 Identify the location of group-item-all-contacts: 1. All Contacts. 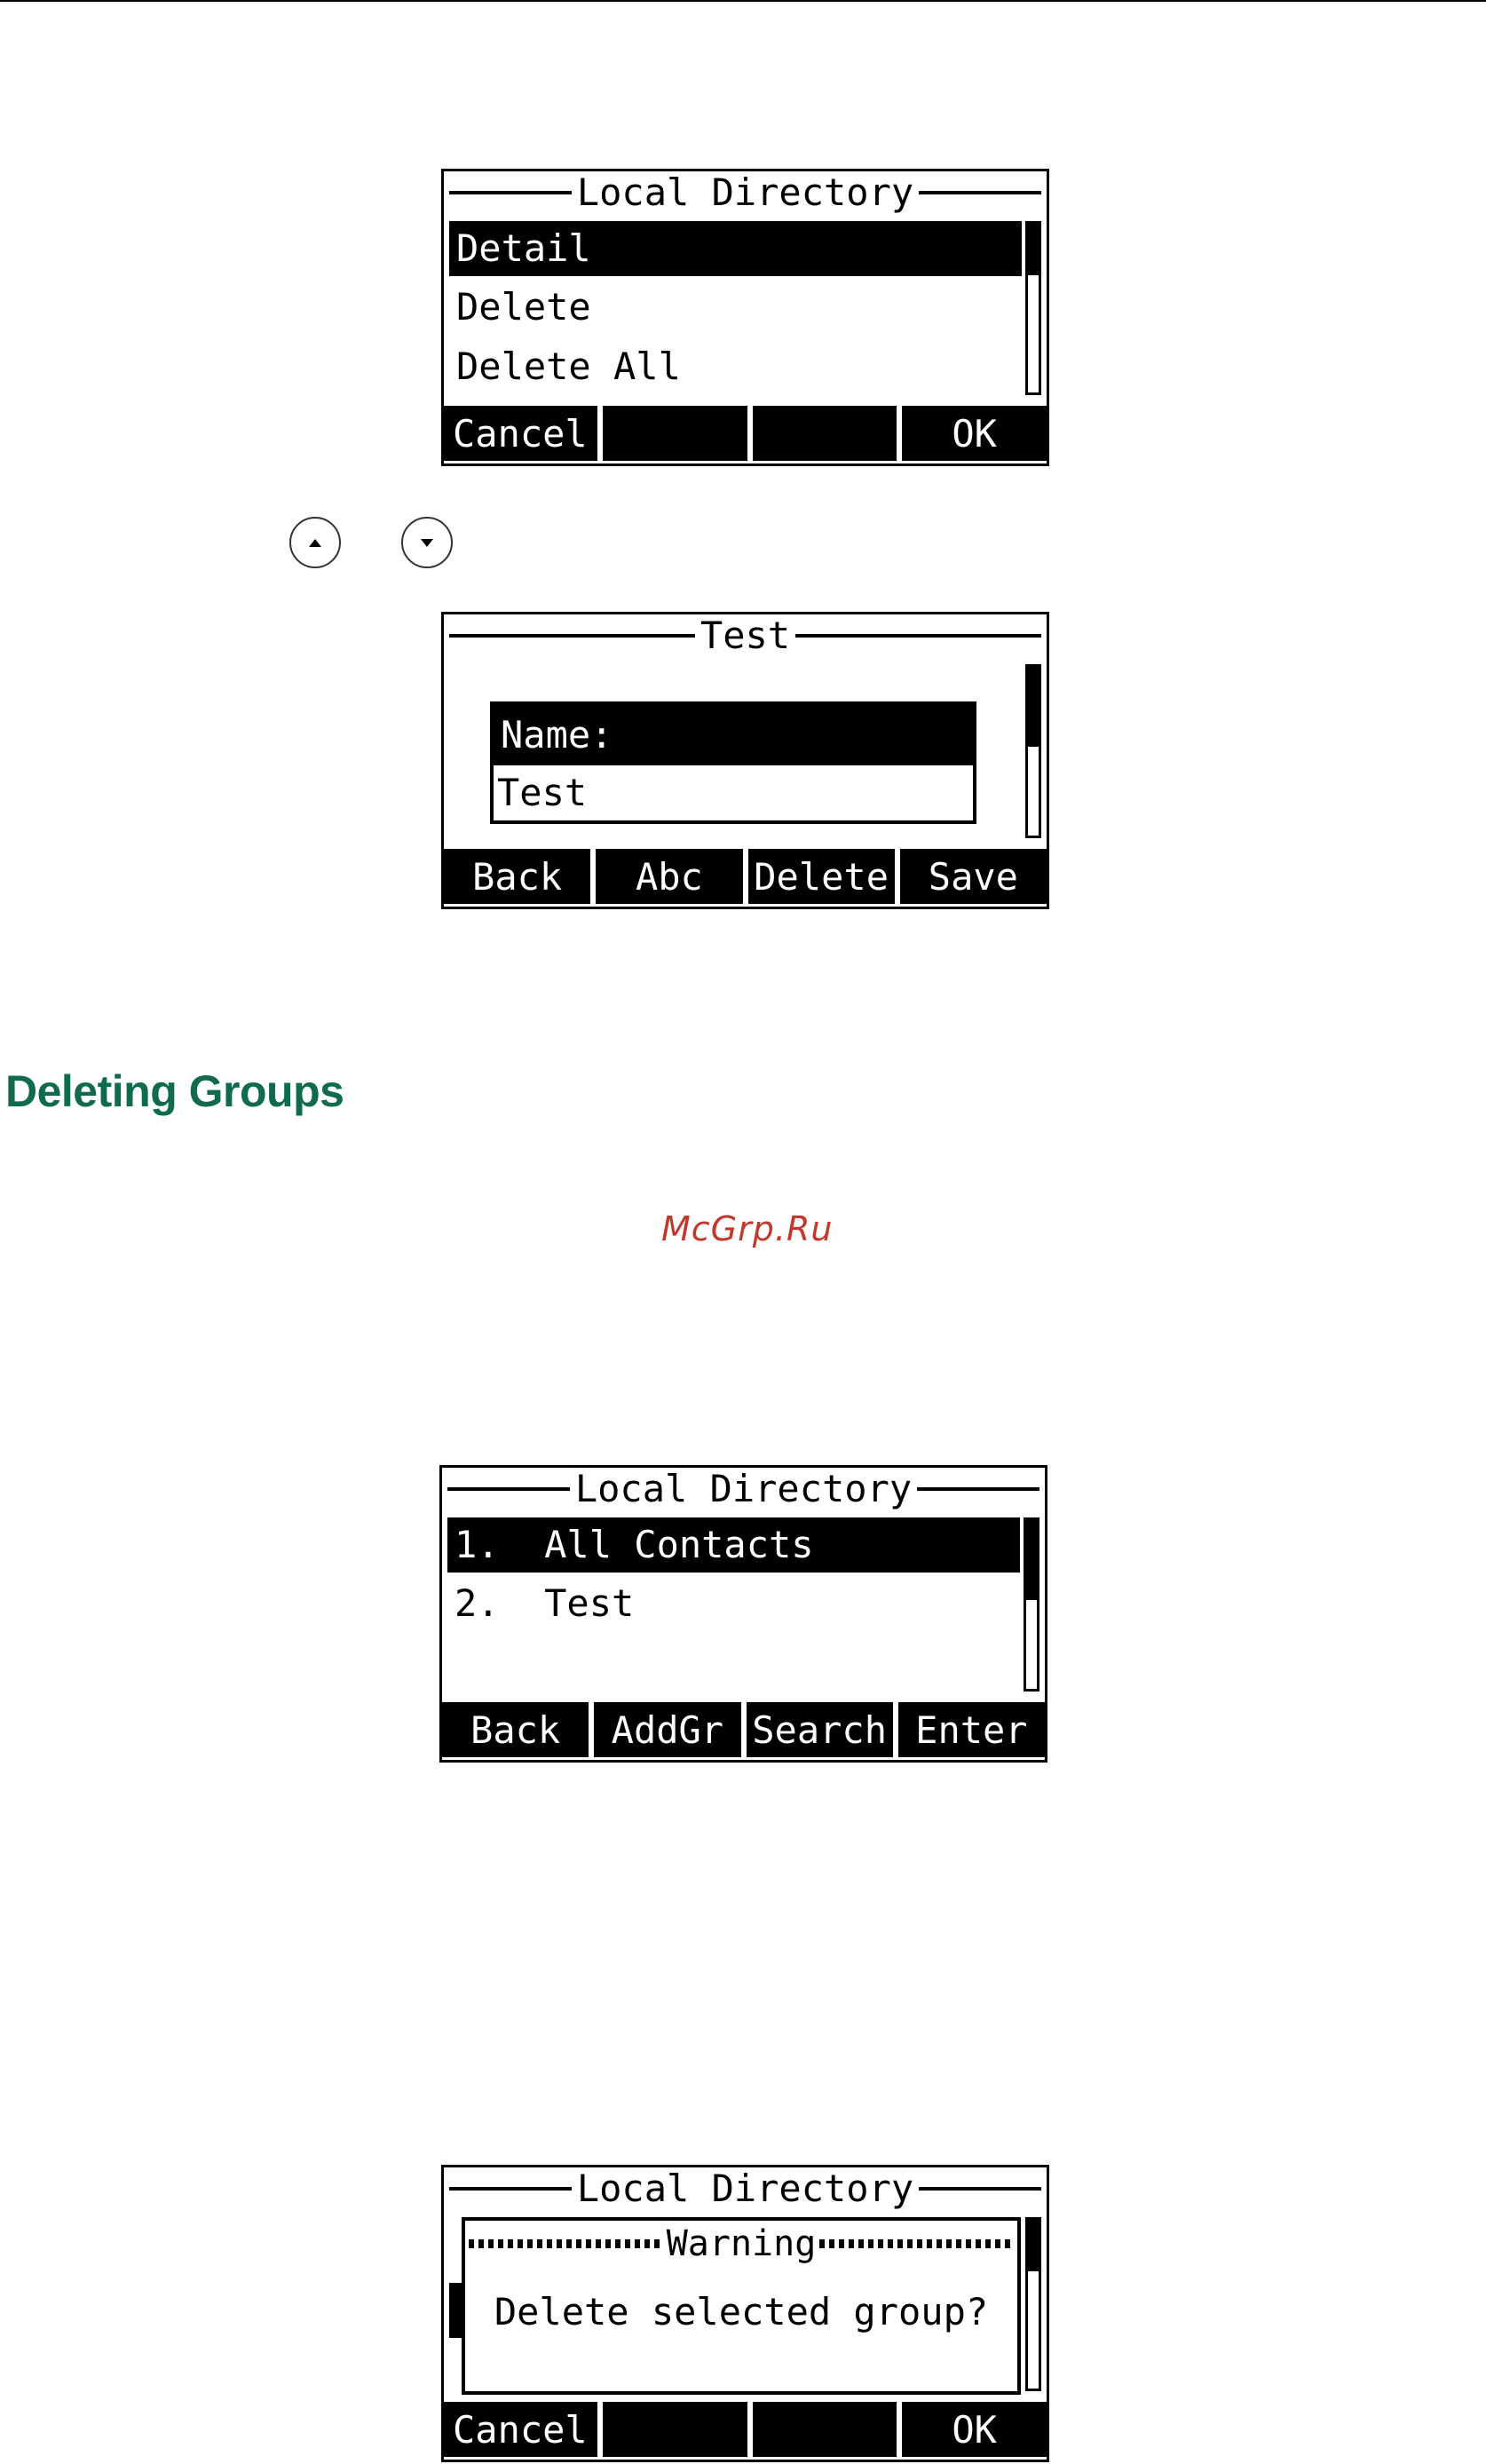
(733, 1545).